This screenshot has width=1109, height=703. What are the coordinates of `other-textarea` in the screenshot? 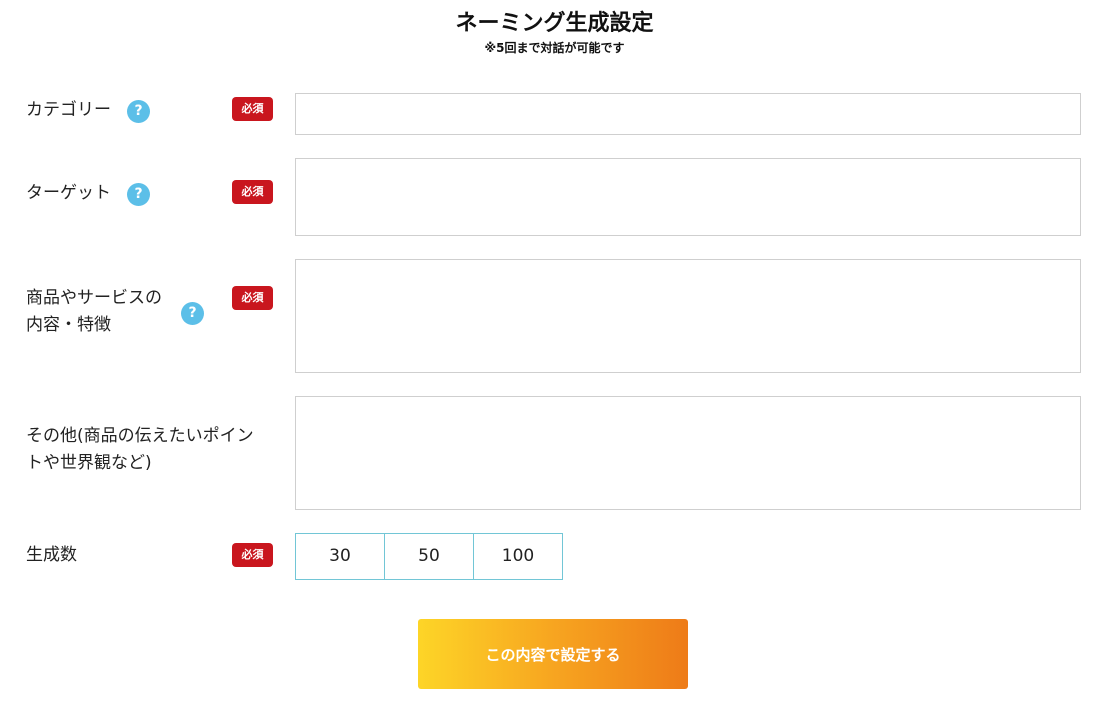 It's located at (688, 453).